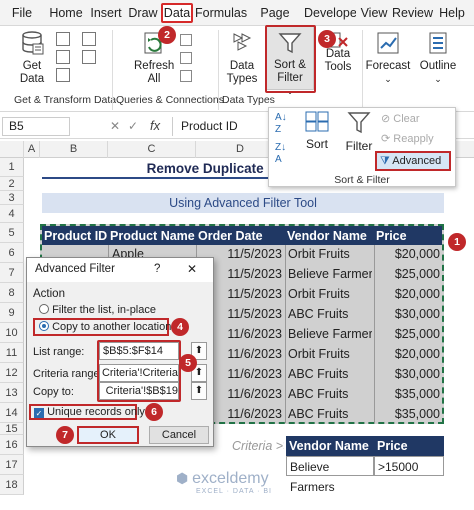 The width and height of the screenshot is (474, 510). What do you see at coordinates (374, 13) in the screenshot?
I see `tab-view: View` at bounding box center [374, 13].